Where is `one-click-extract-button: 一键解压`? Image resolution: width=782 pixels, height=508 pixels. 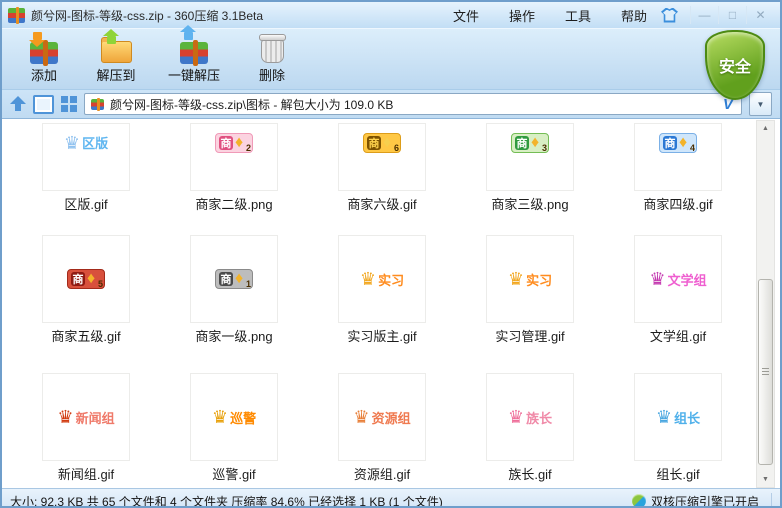
one-click-extract-button: 一键解压 is located at coordinates (194, 55).